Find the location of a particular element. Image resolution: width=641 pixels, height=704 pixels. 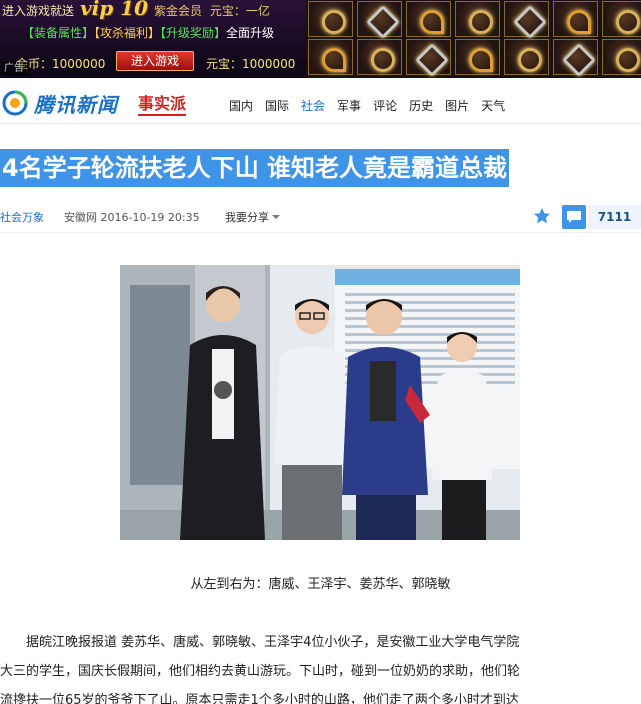

photo-caption: 从左到右为：唐威、王泽宇、姜苏华、郭晓敏 is located at coordinates (320, 584).